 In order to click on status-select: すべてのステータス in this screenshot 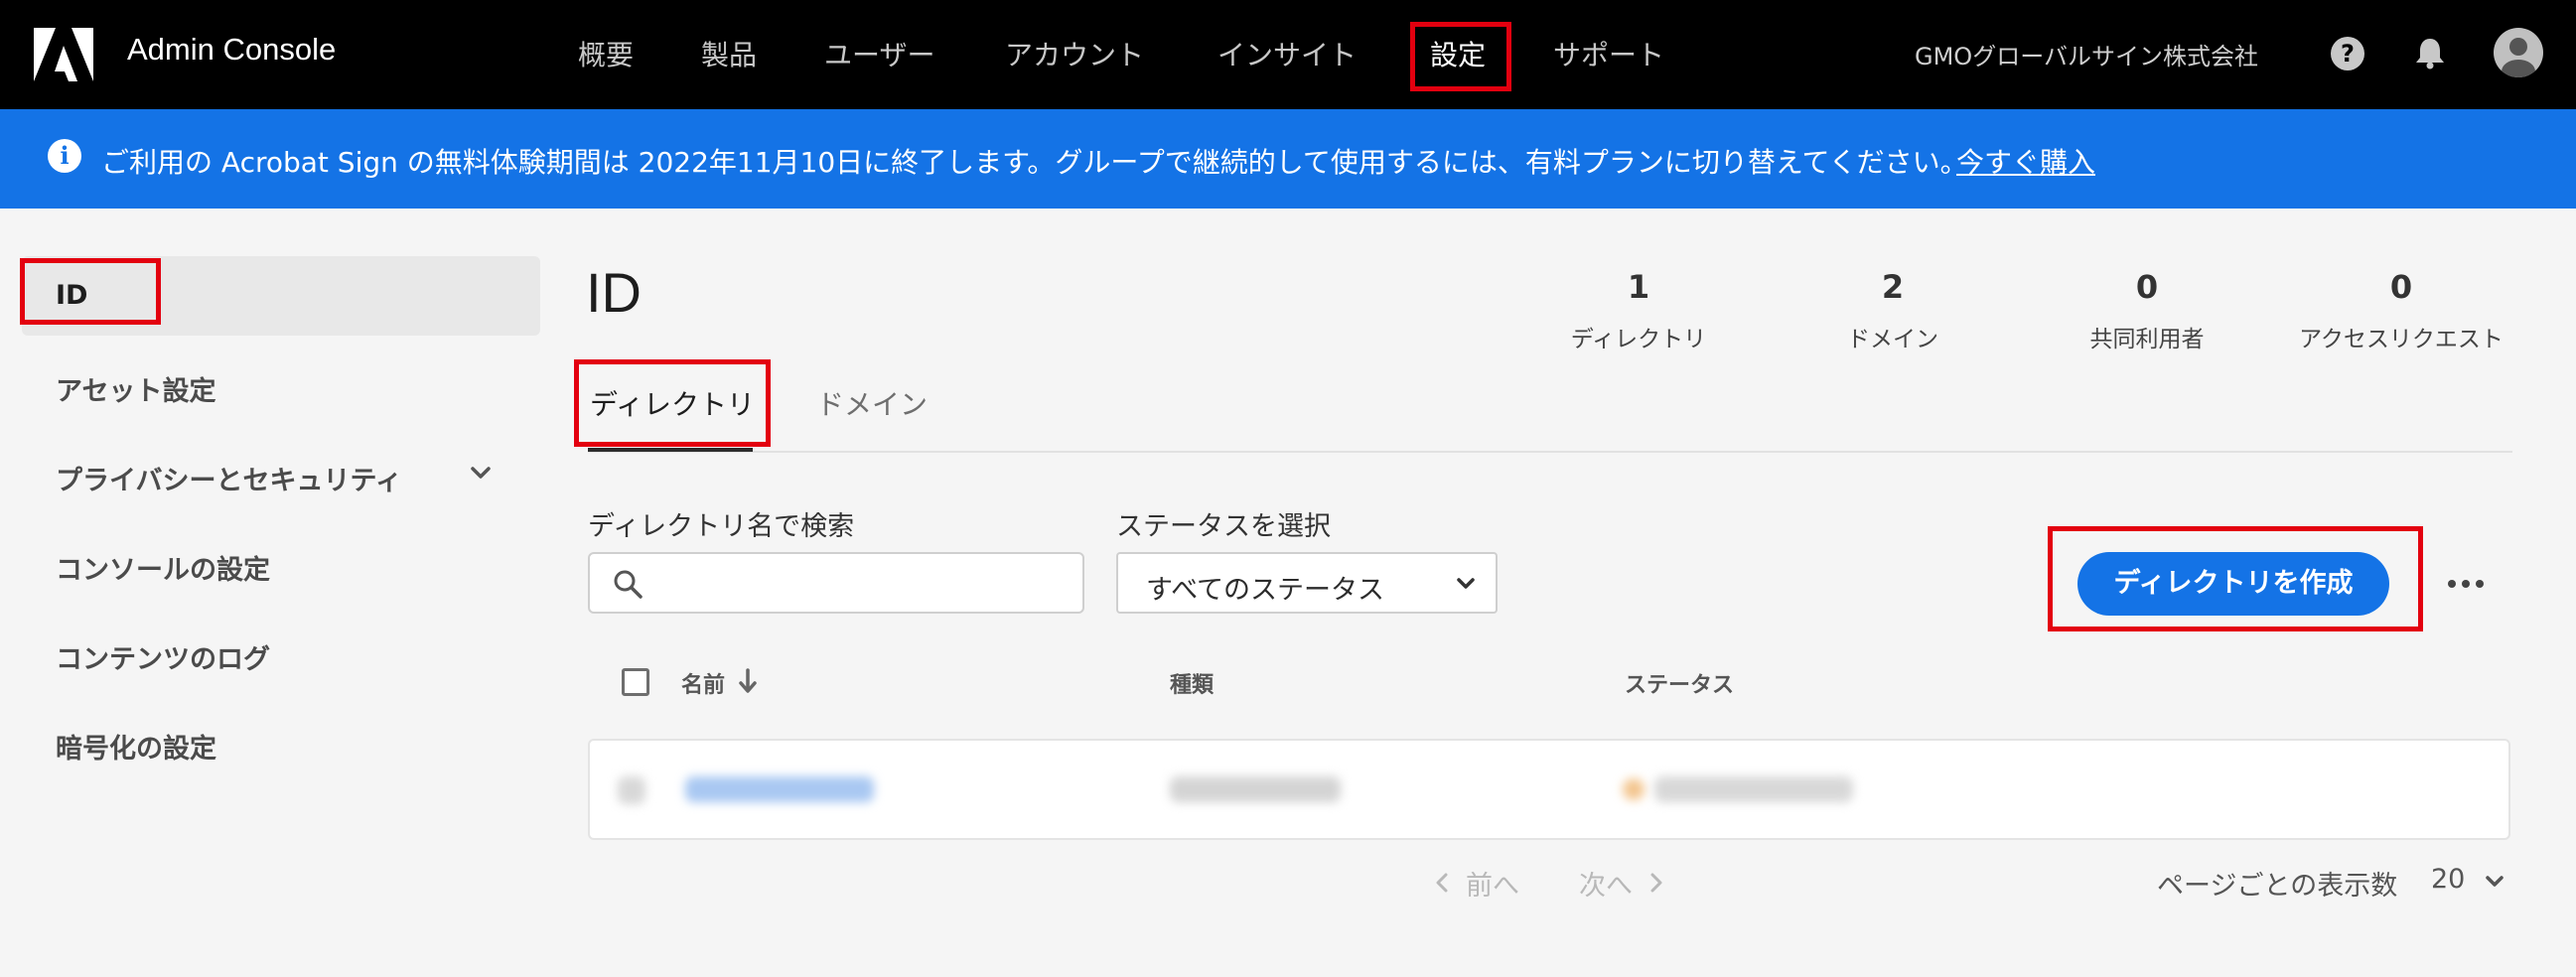, I will do `click(1307, 583)`.